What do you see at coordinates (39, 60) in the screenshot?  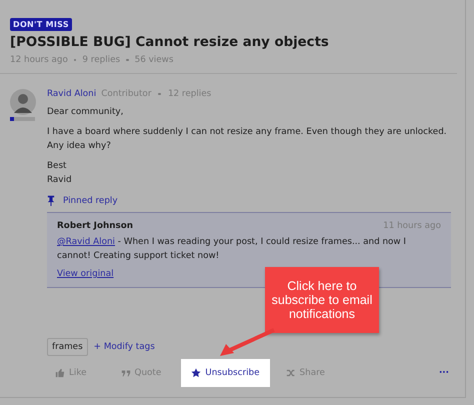 I see `meta-text: 12 hours ago` at bounding box center [39, 60].